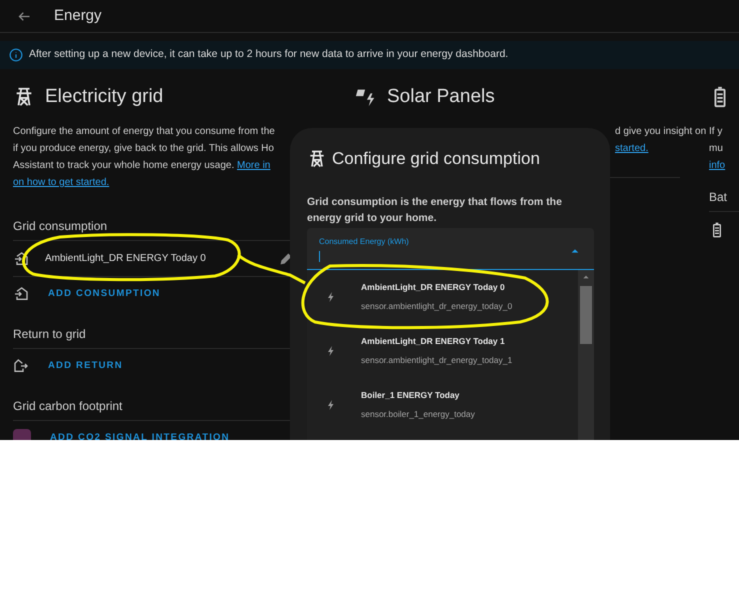 This screenshot has width=739, height=605. Describe the element at coordinates (441, 96) in the screenshot. I see `section-title: Solar Panels` at that location.